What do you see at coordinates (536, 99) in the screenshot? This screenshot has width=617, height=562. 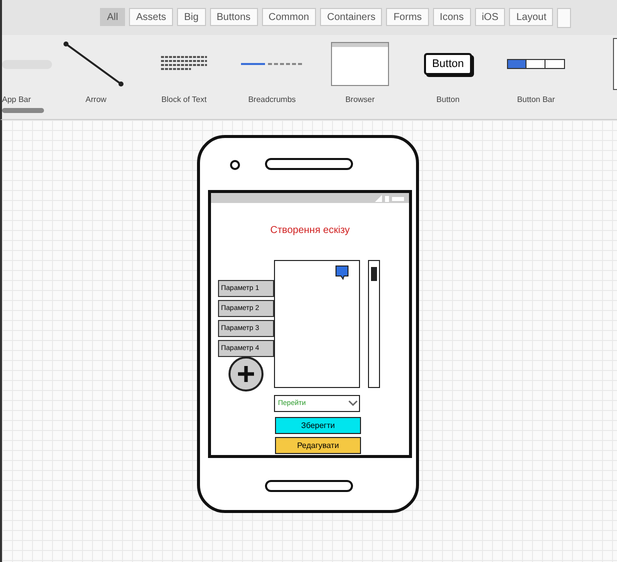 I see `component-label: Button Bar` at bounding box center [536, 99].